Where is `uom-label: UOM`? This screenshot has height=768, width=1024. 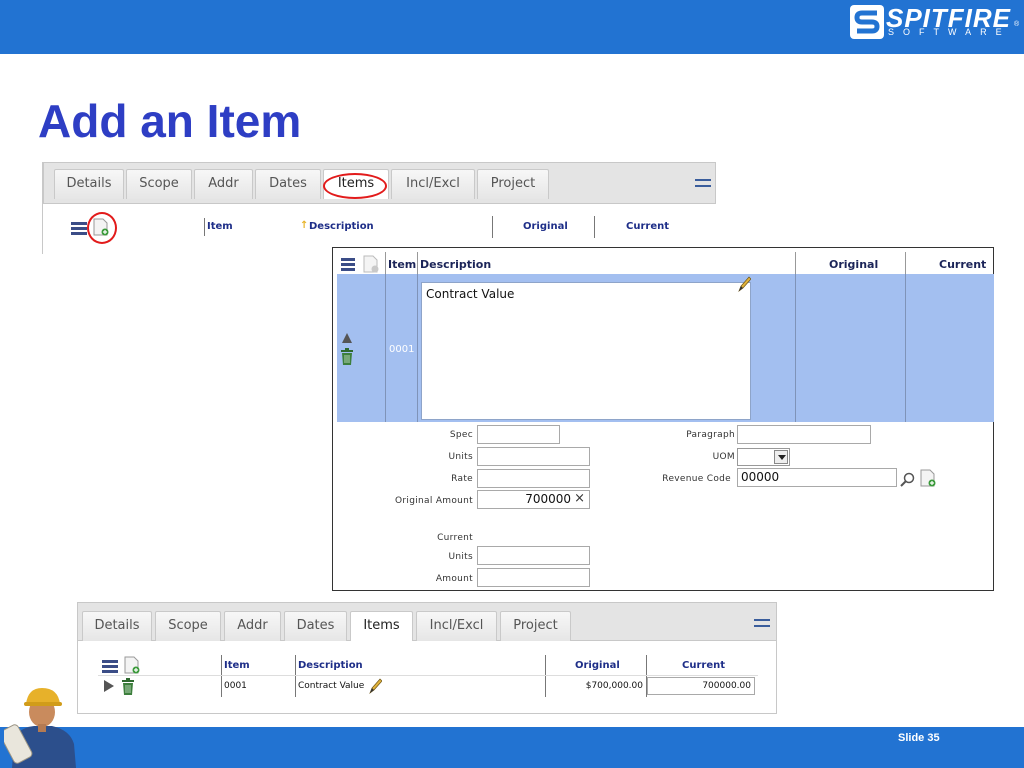
uom-label: UOM is located at coordinates (723, 457).